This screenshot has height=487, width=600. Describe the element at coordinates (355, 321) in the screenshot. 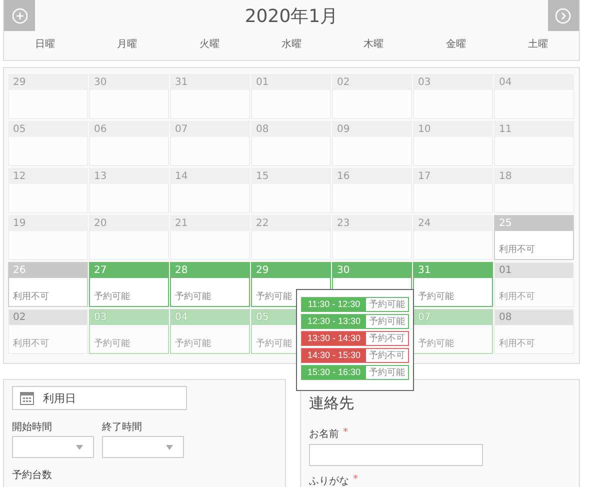

I see `time-slot: 12:30 - 13:30 予約可能` at that location.